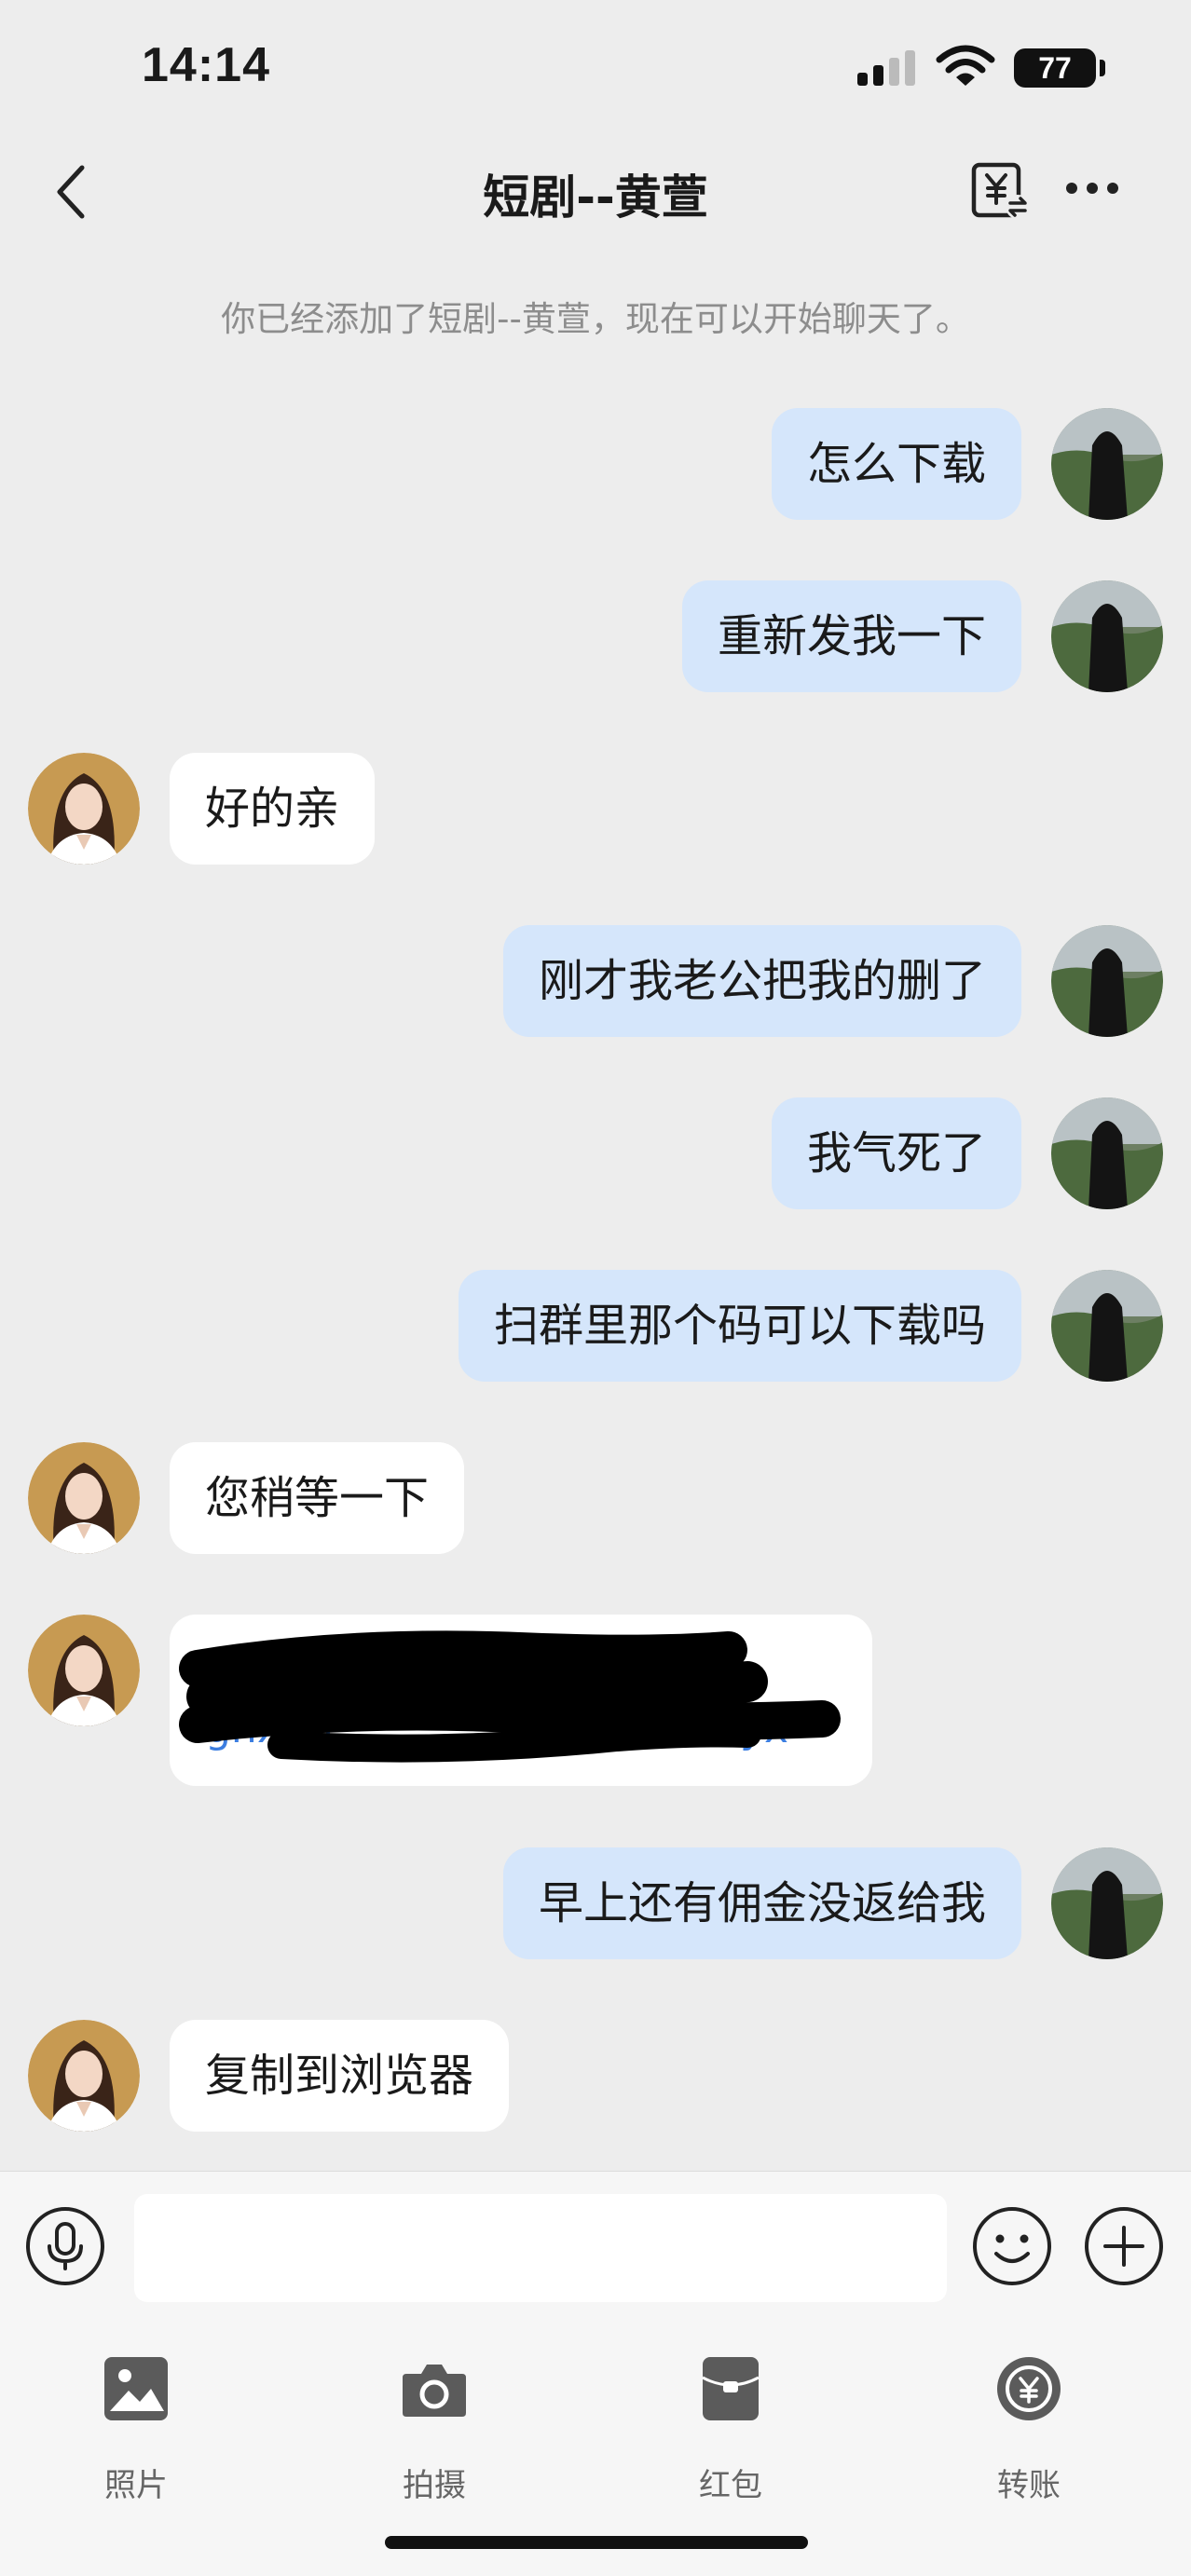 The height and width of the screenshot is (2576, 1191). Describe the element at coordinates (1012, 2246) in the screenshot. I see `emoji-icon` at that location.